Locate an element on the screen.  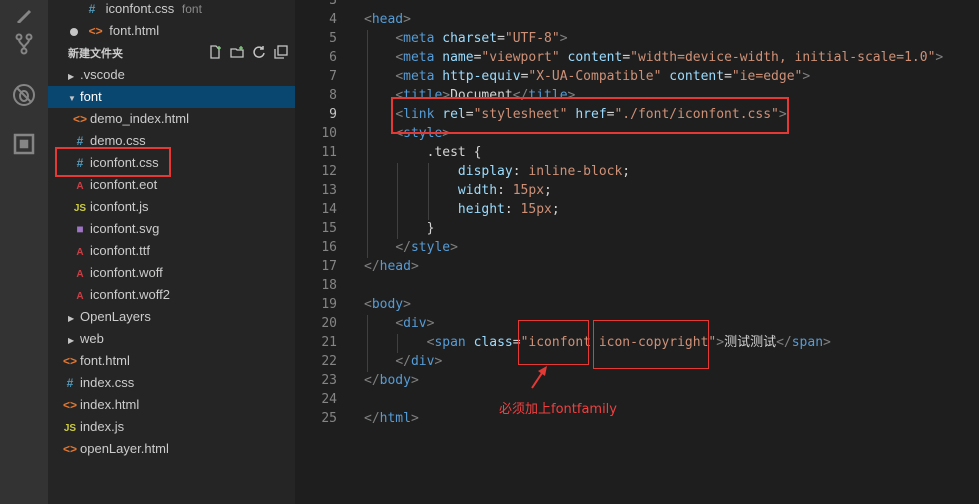
refresh-icon is located at coordinates (259, 52).